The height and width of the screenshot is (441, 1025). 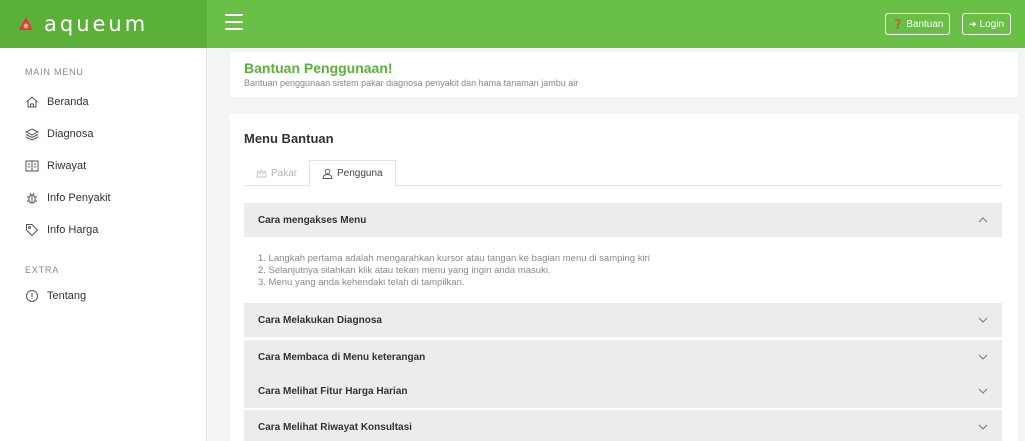 What do you see at coordinates (312, 220) in the screenshot?
I see `accordion-title: Cara mengakses Menu` at bounding box center [312, 220].